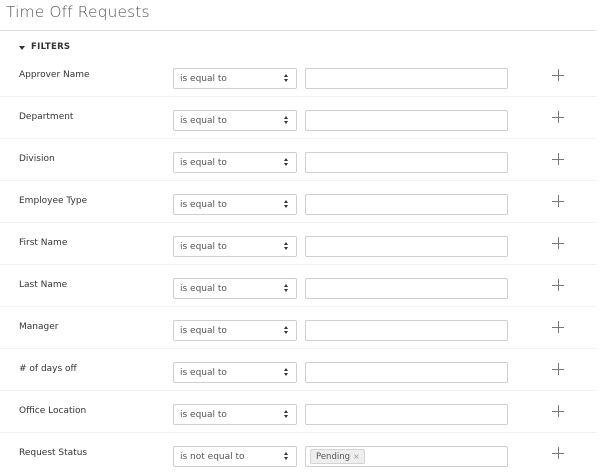 Image resolution: width=603 pixels, height=474 pixels. I want to click on filter-row-division: Division is equal to, so click(298, 160).